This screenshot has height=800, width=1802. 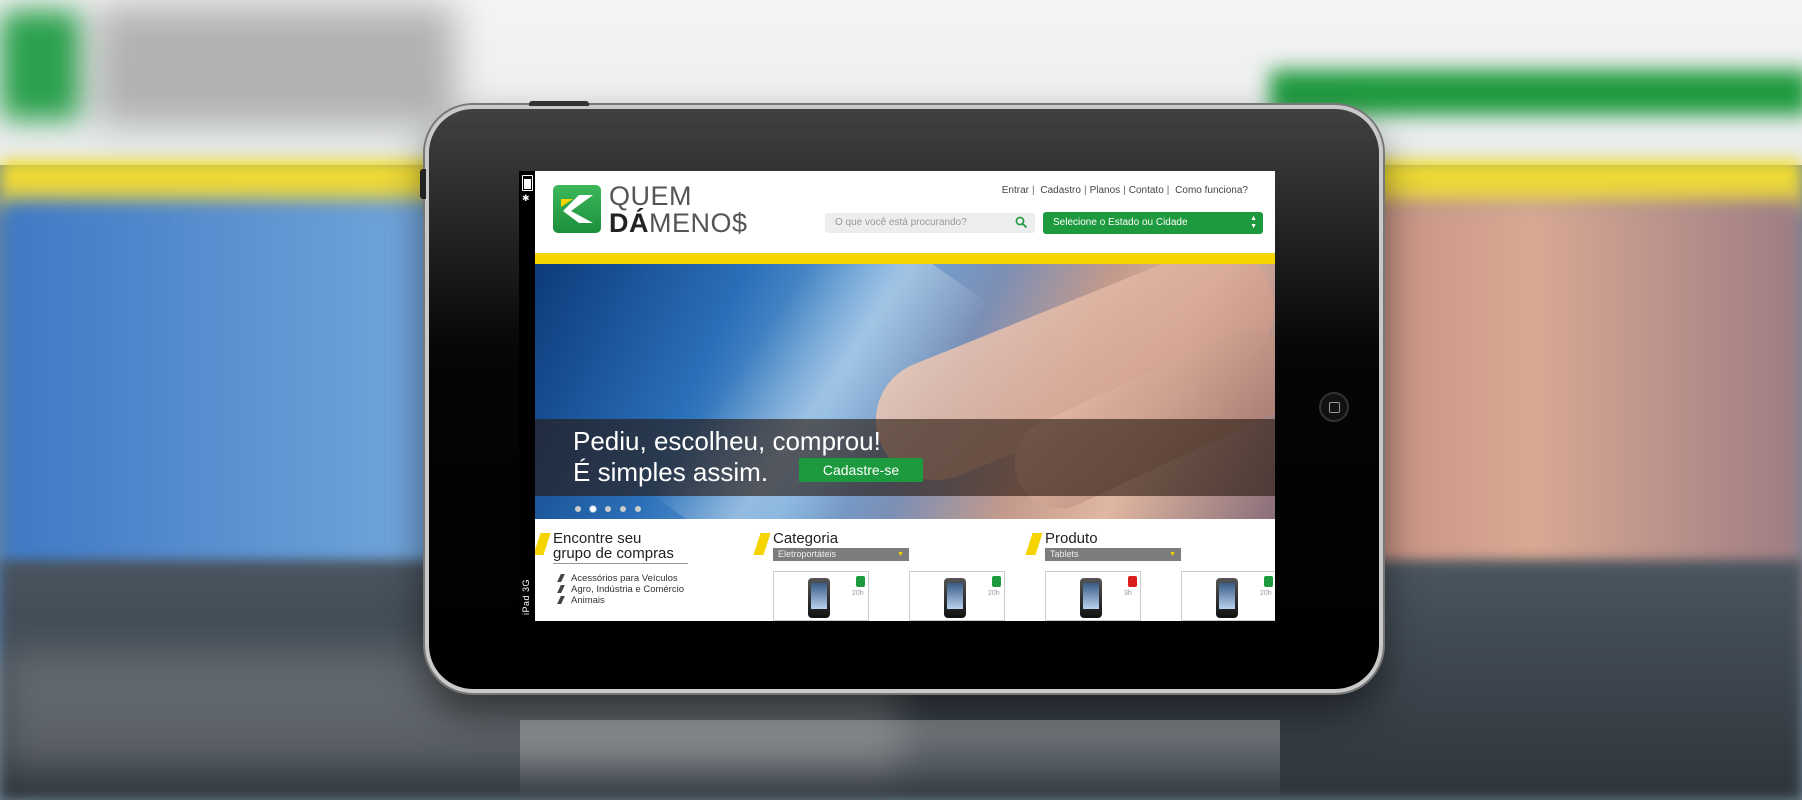 I want to click on home-button, so click(x=1334, y=407).